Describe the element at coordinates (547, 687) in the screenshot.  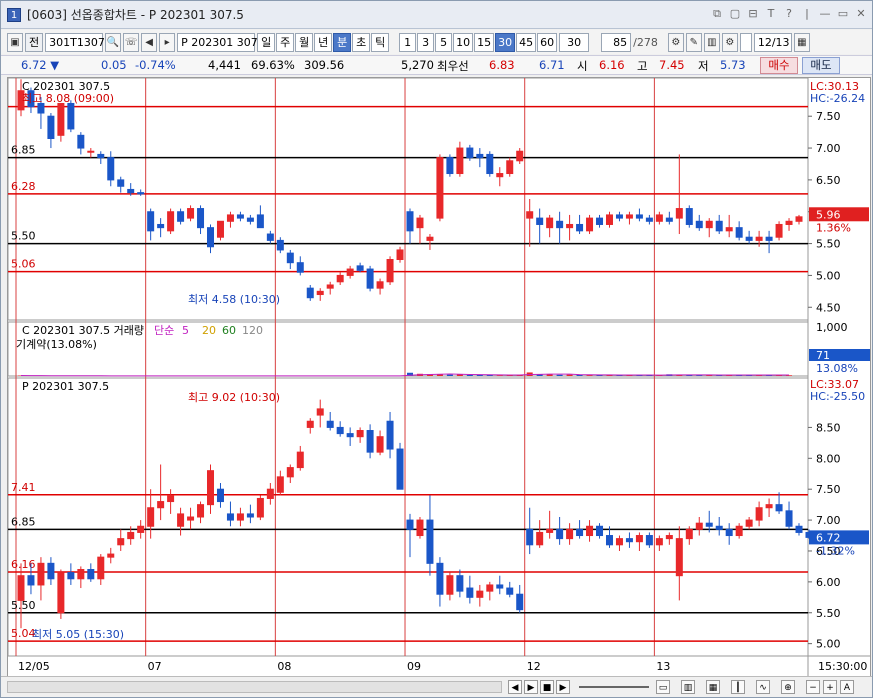
I see `stop-icon: ■` at that location.